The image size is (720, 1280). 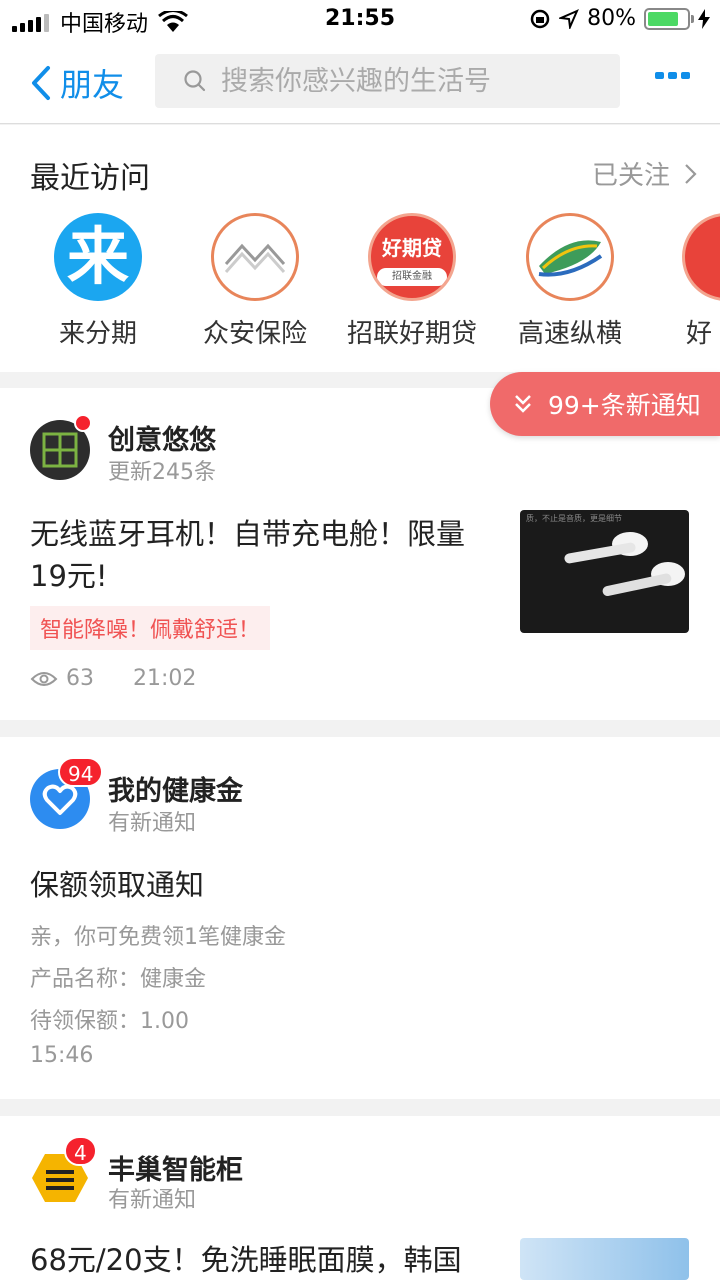 I want to click on followed-link: 已关注, so click(x=646, y=173).